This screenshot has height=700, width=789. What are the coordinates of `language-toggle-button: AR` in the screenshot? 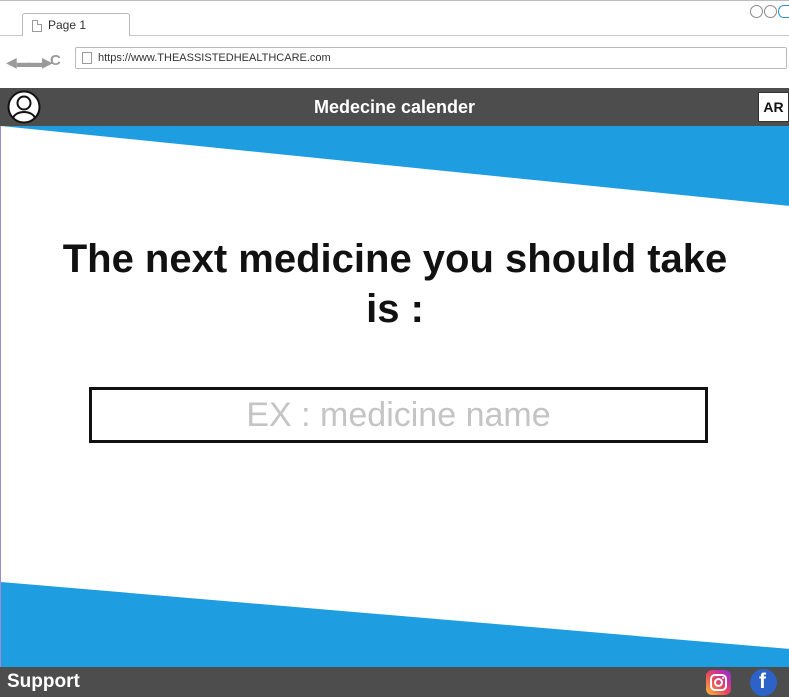 It's located at (773, 107).